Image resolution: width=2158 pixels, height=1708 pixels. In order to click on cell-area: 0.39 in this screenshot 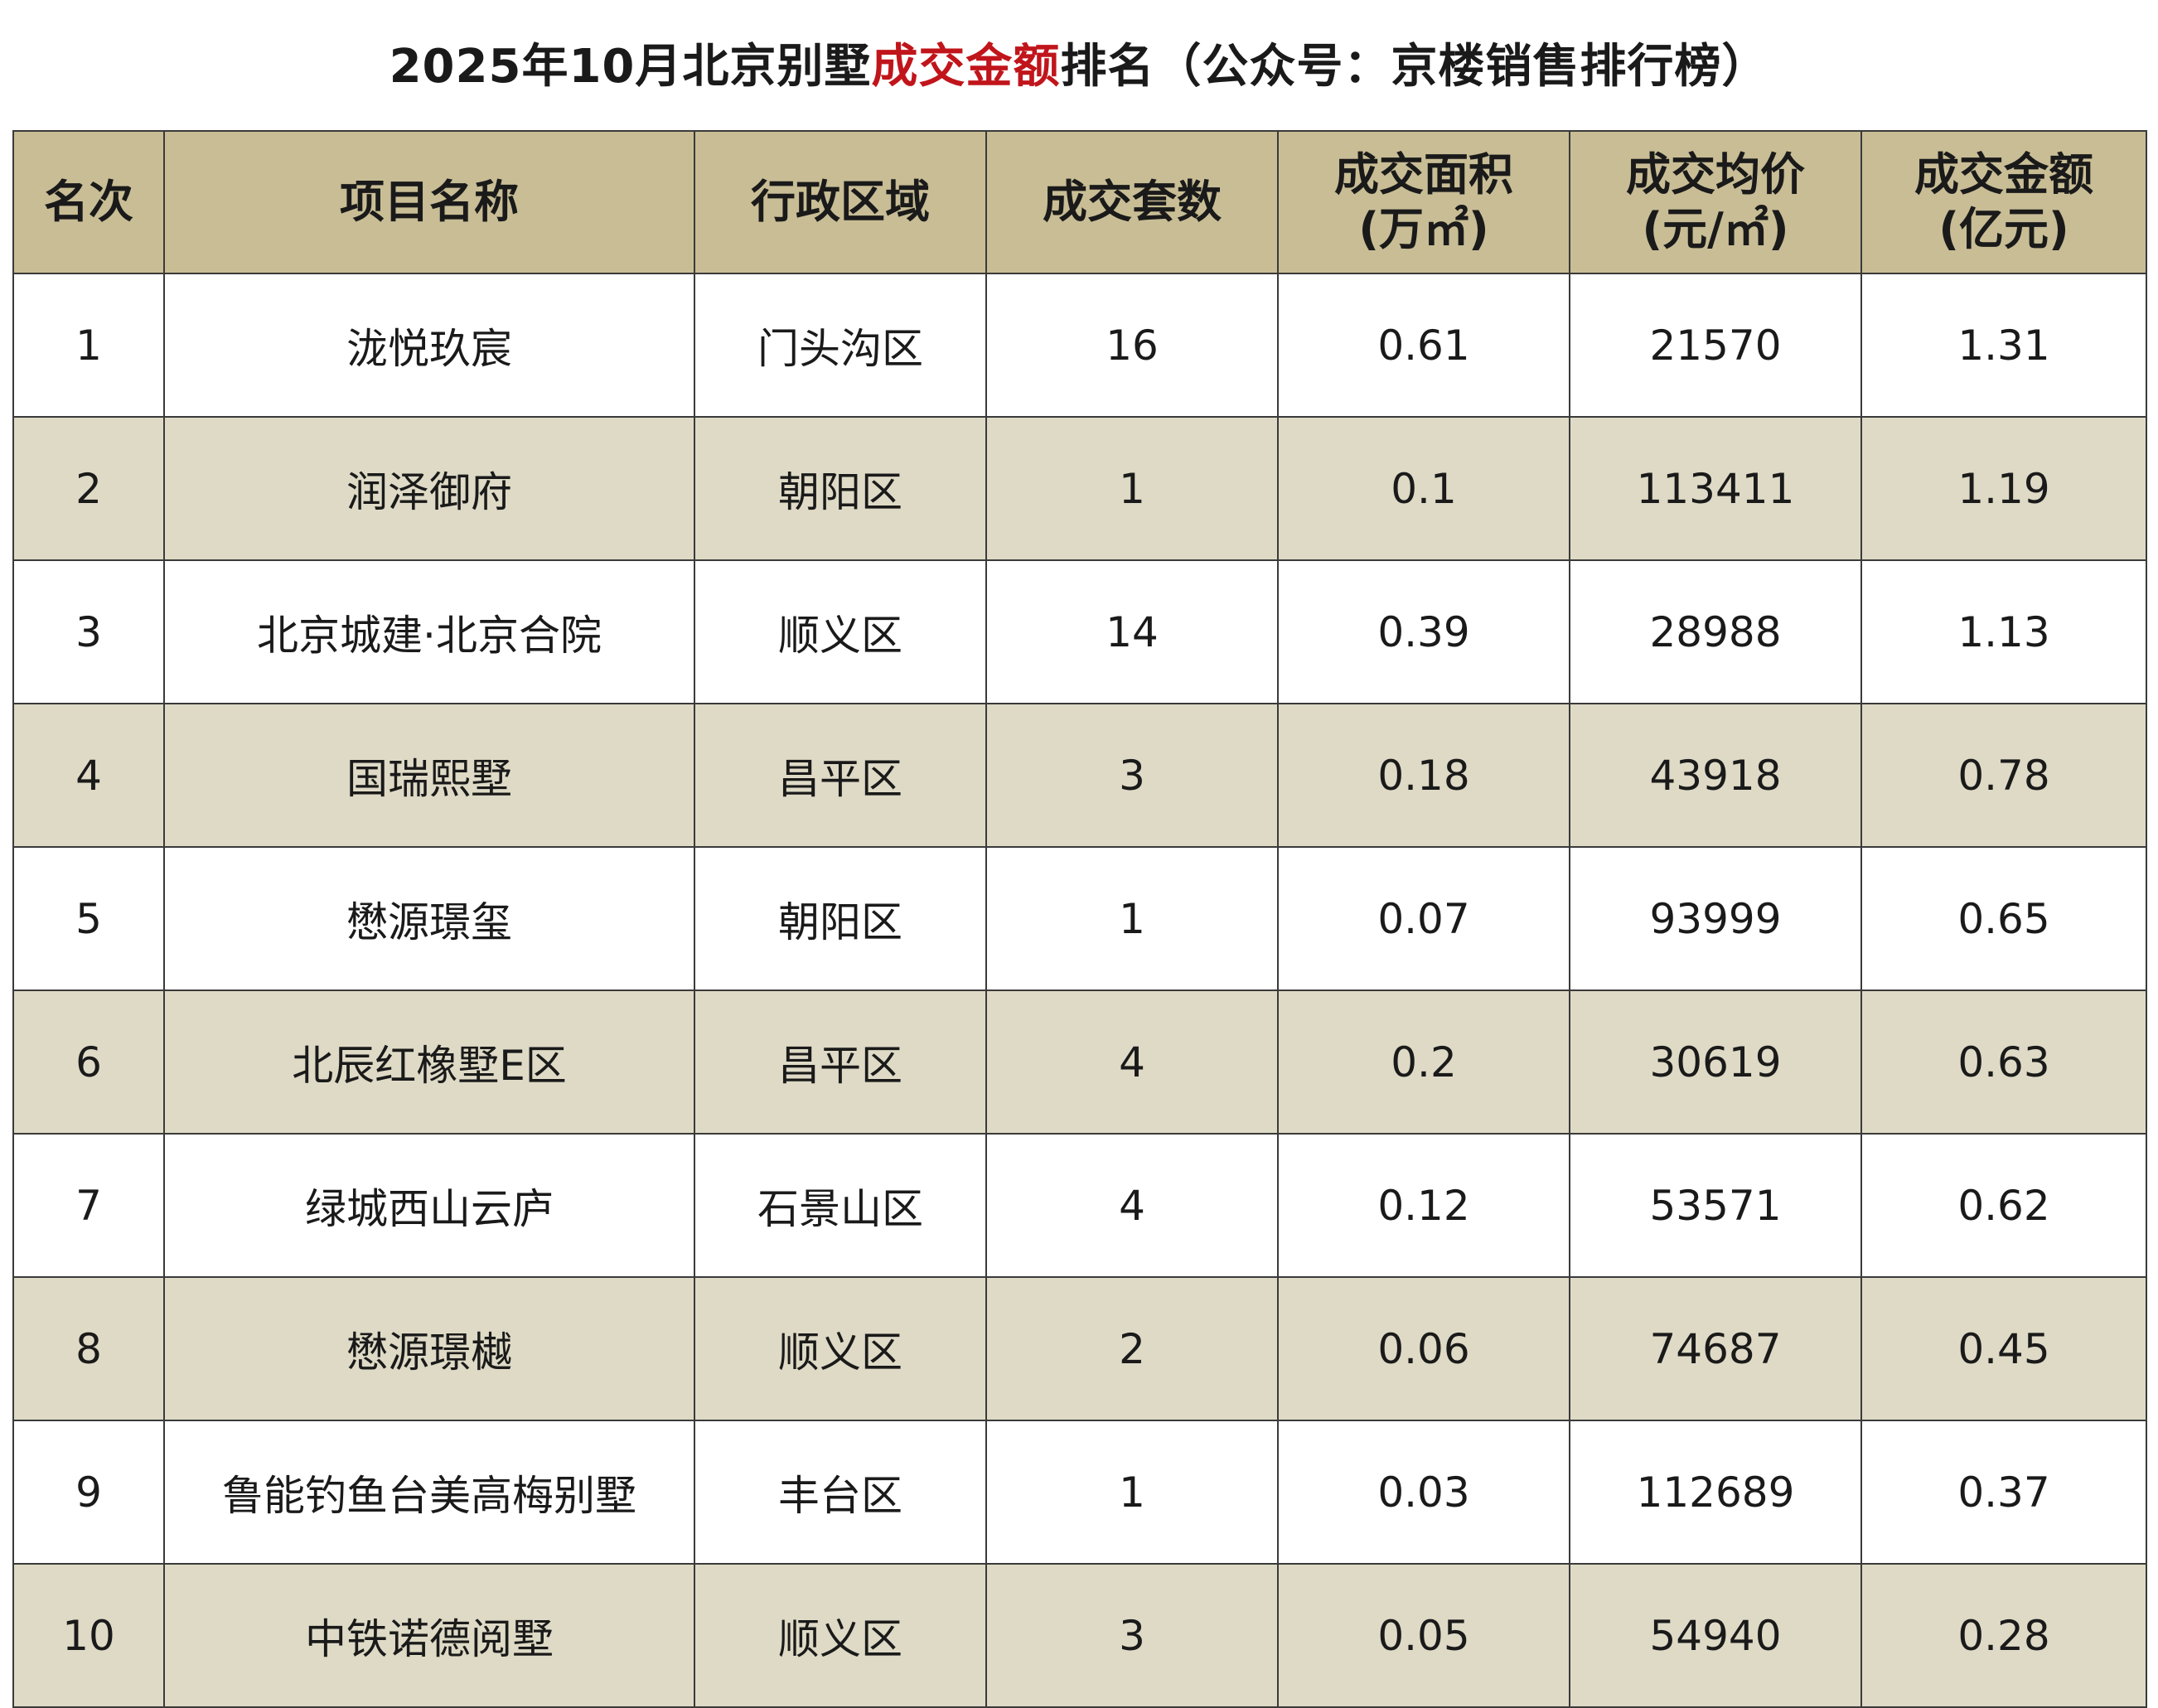, I will do `click(1423, 631)`.